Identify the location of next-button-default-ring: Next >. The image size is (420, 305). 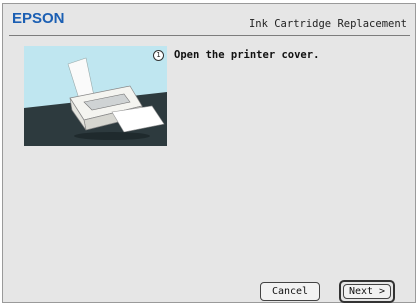
(367, 291).